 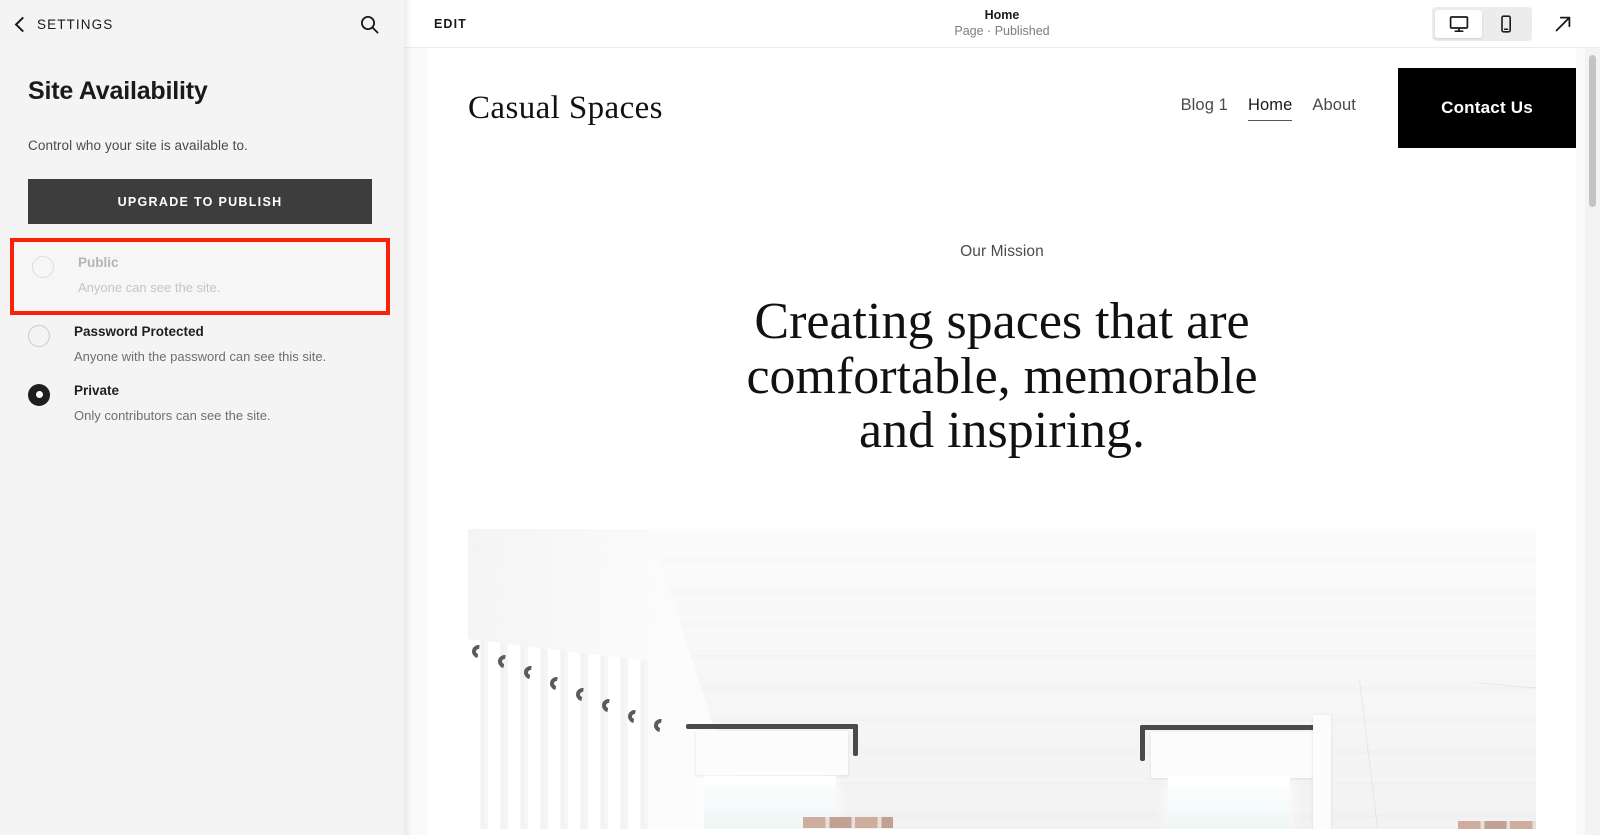 What do you see at coordinates (1334, 108) in the screenshot?
I see `nav-link-about: About` at bounding box center [1334, 108].